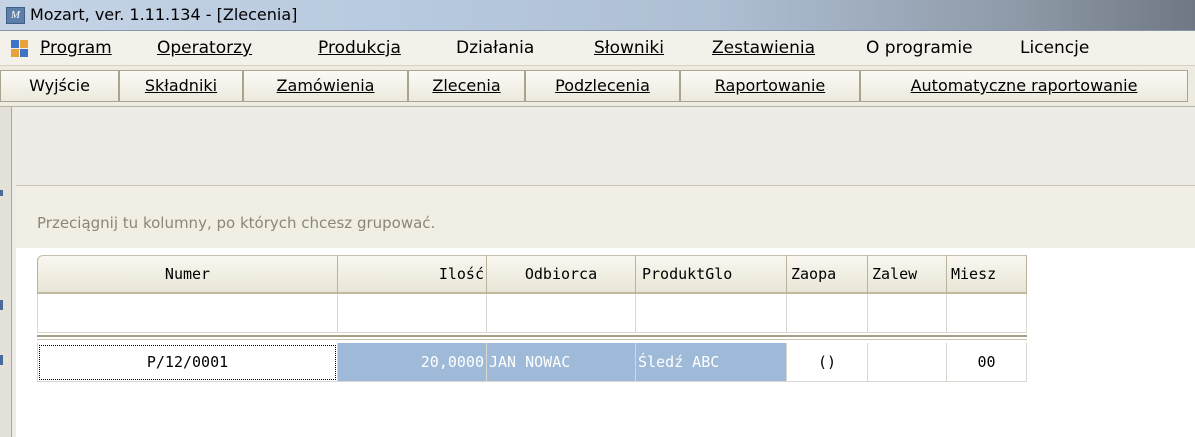 The width and height of the screenshot is (1195, 437). I want to click on column-header-produktglo: ProduktGlo, so click(711, 274).